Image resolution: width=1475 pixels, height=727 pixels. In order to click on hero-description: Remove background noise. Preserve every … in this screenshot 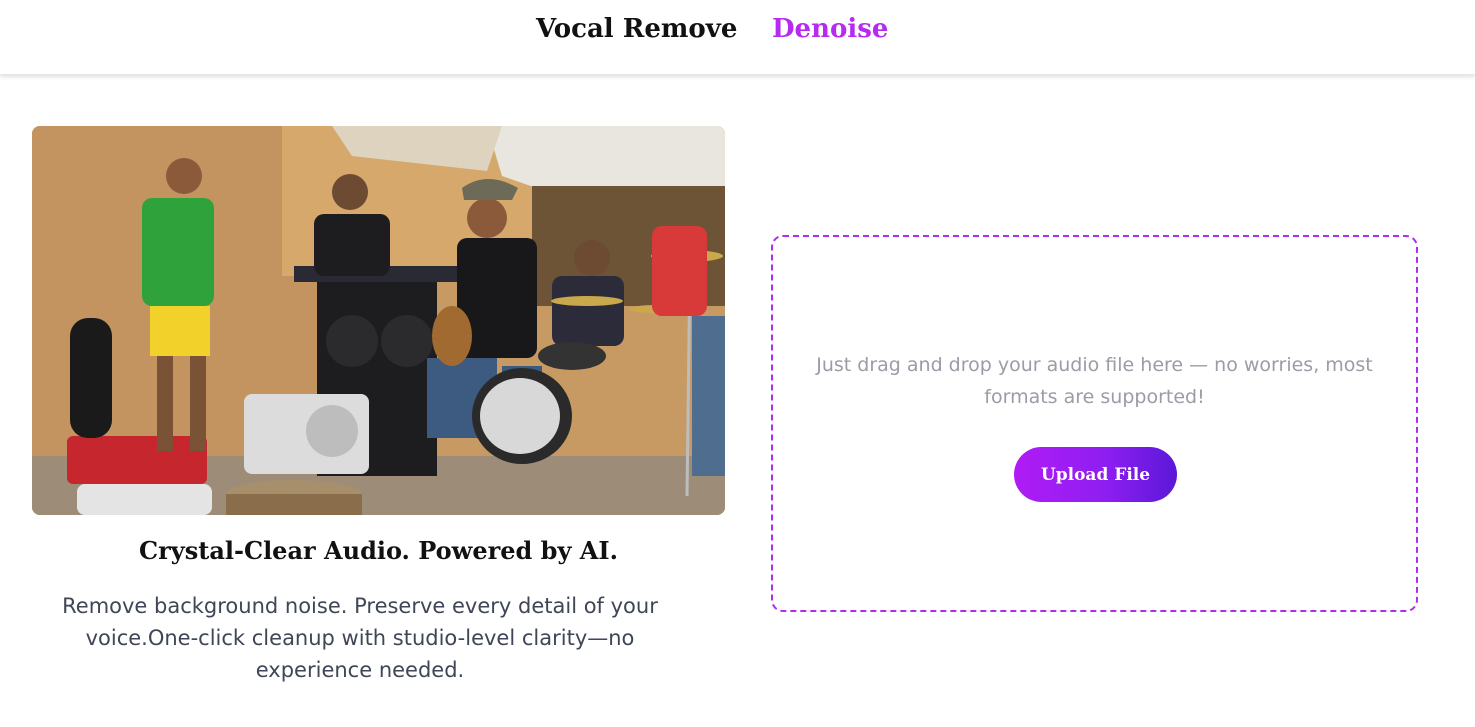, I will do `click(360, 638)`.